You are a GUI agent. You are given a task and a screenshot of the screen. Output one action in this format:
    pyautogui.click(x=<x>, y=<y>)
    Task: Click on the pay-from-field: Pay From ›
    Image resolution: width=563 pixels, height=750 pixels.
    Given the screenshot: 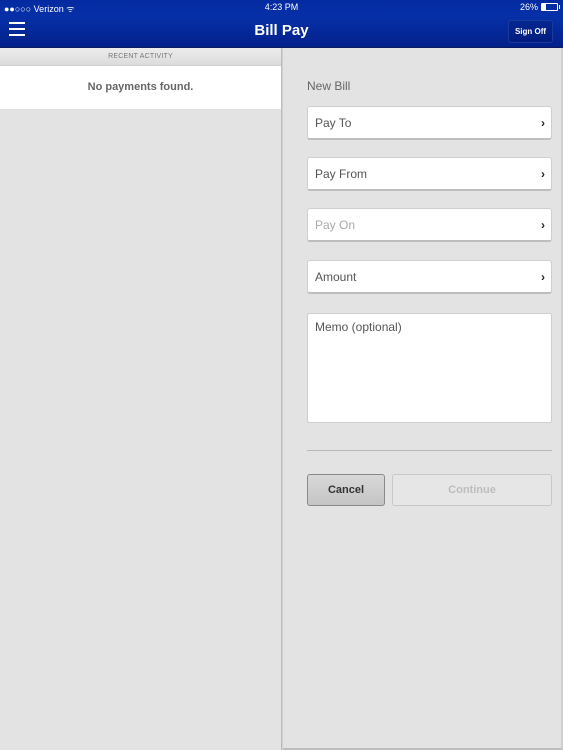 What is the action you would take?
    pyautogui.click(x=429, y=174)
    